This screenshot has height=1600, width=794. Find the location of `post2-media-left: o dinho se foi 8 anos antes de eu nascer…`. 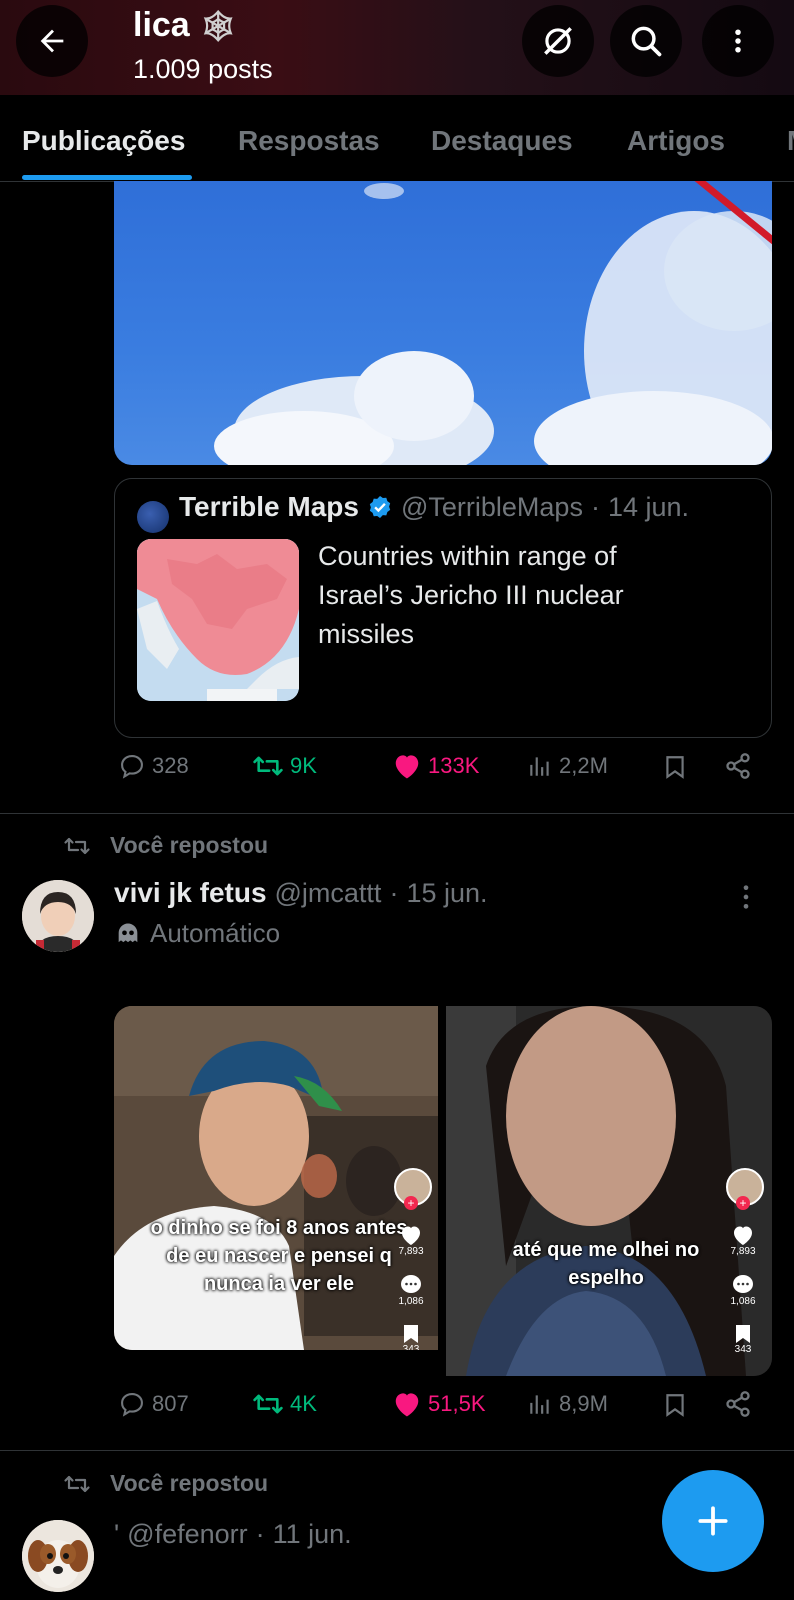

post2-media-left: o dinho se foi 8 anos antes de eu nascer… is located at coordinates (276, 1178).